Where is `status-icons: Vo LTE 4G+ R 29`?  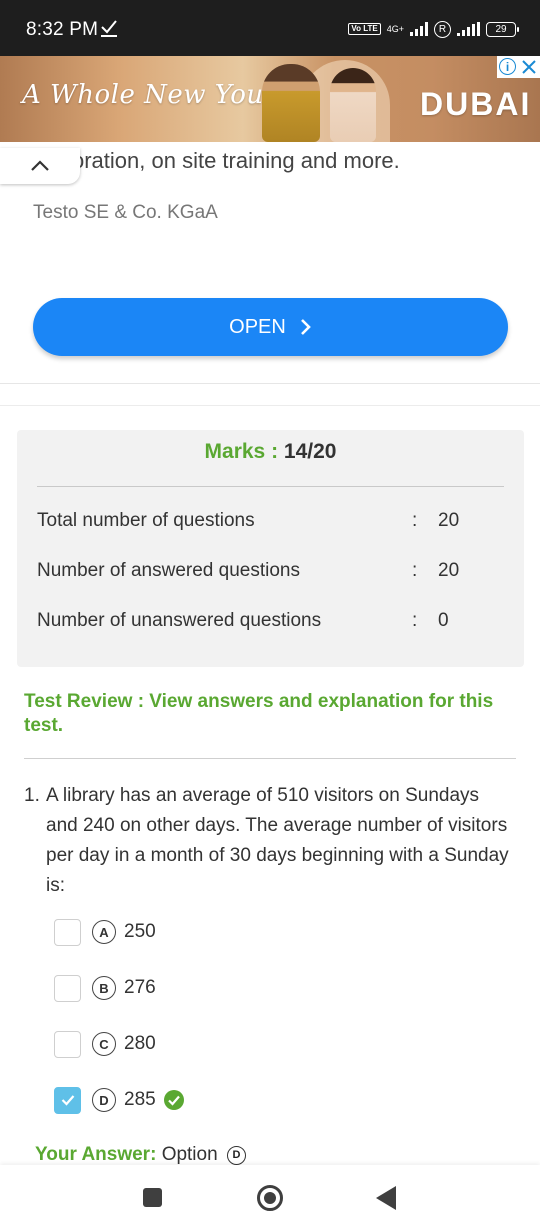
status-icons: Vo LTE 4G+ R 29 is located at coordinates (433, 29).